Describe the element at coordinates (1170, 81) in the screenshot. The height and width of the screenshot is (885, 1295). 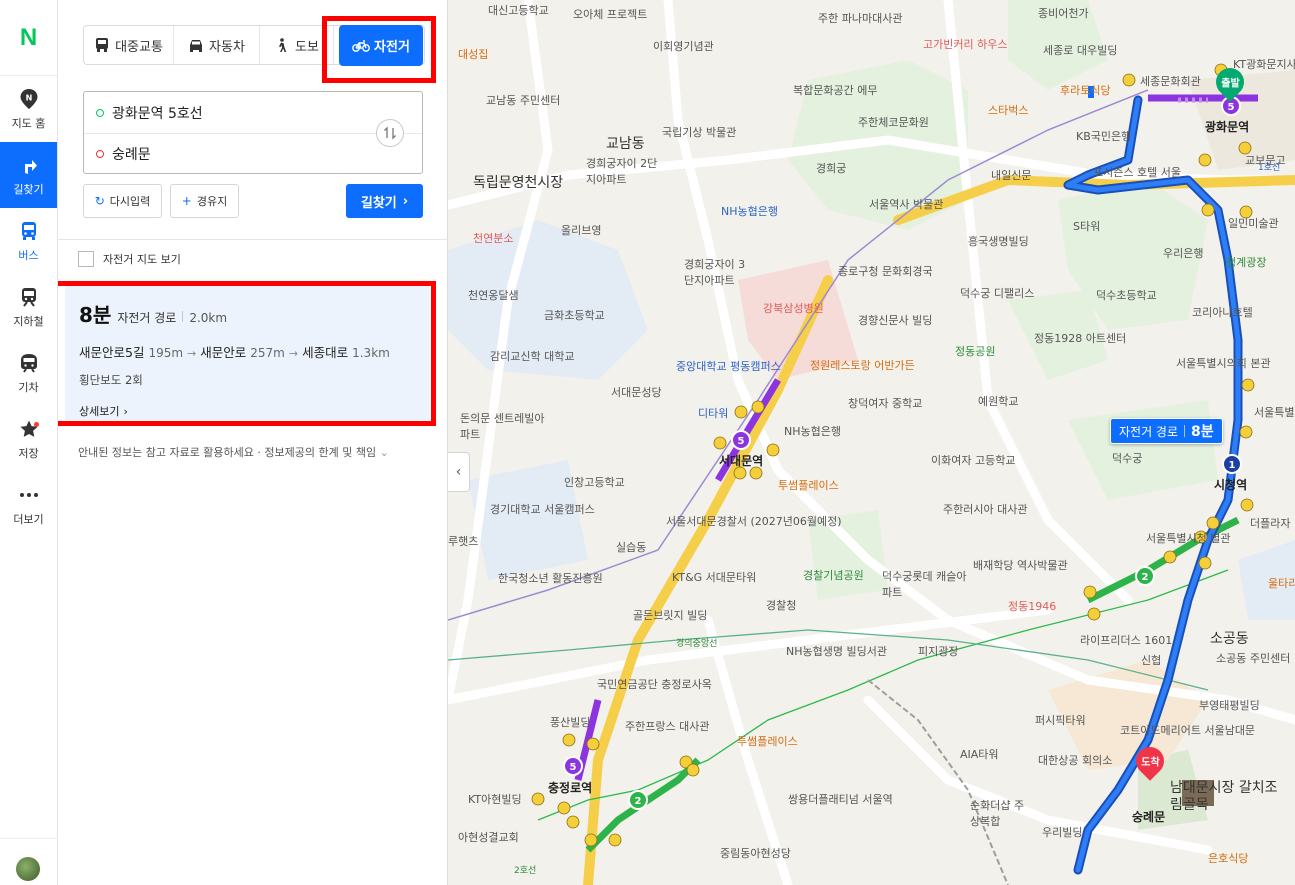
I see `map-label: 세종문화회관` at that location.